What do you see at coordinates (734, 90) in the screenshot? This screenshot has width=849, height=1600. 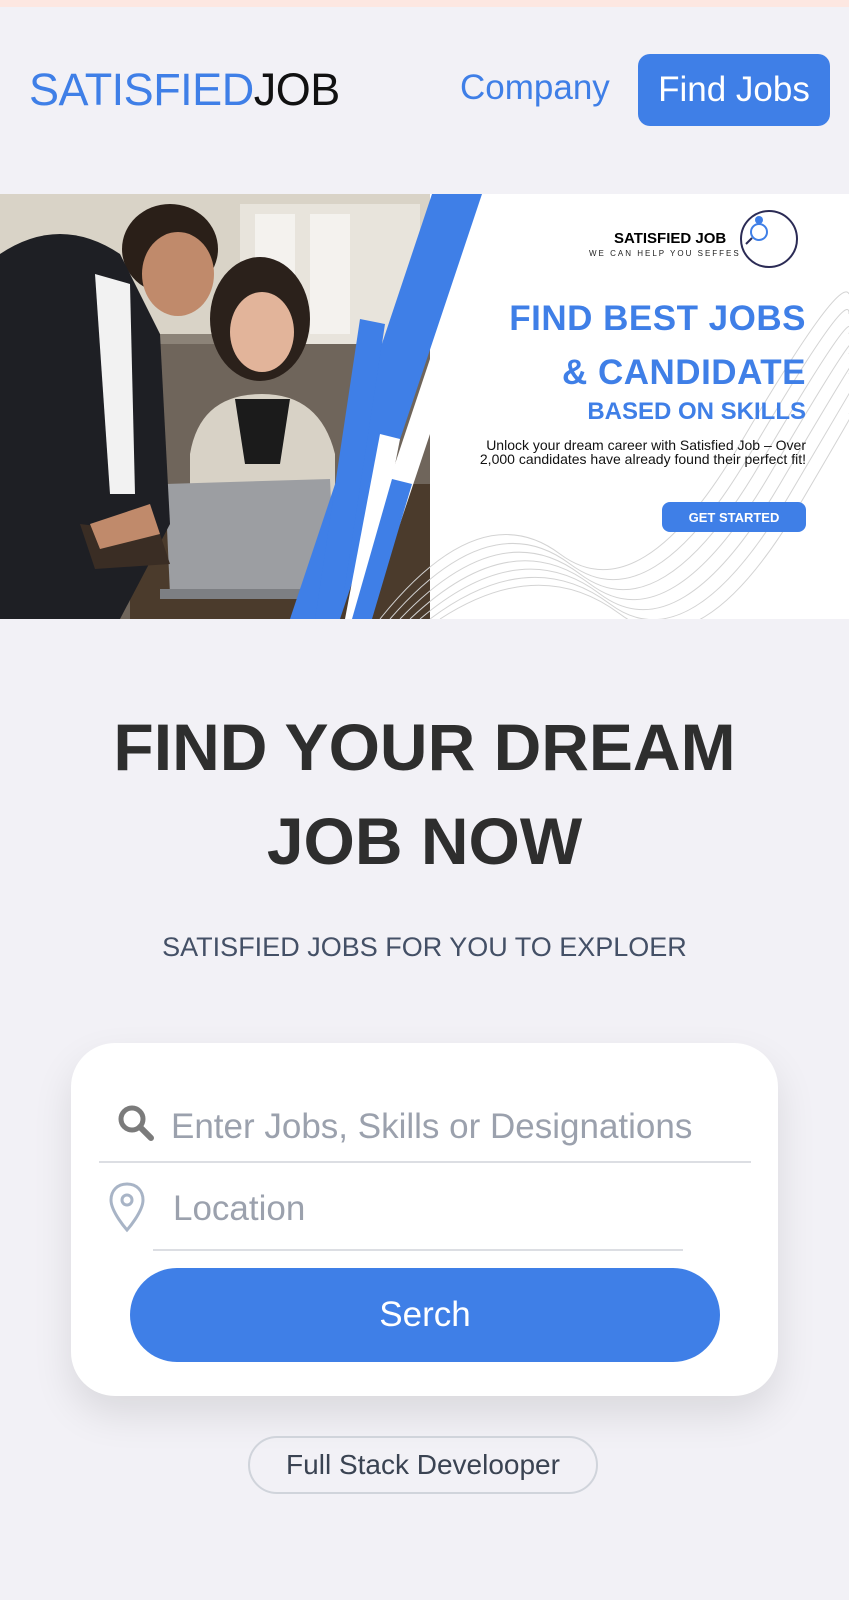 I see `find-jobs-button: Find Jobs` at bounding box center [734, 90].